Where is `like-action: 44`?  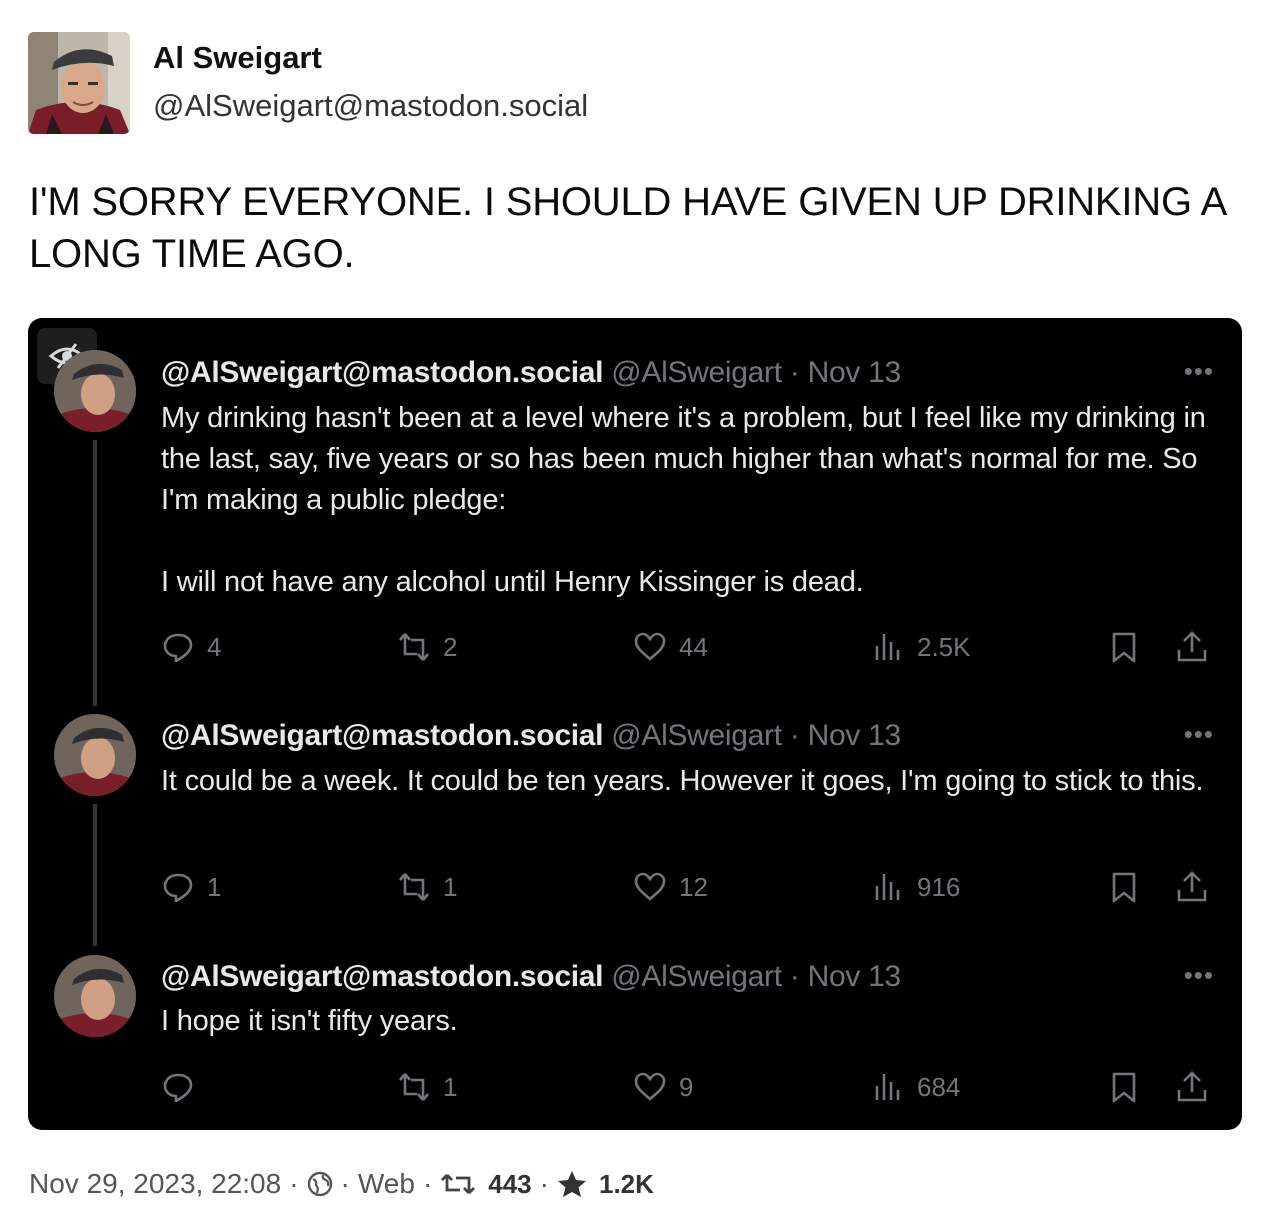 like-action: 44 is located at coordinates (670, 647).